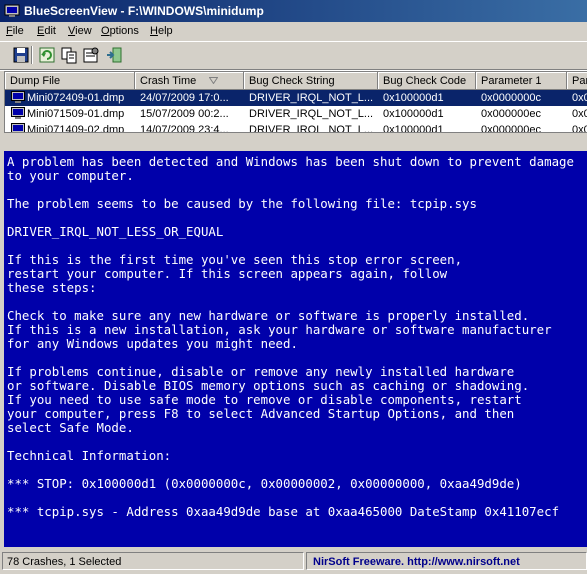 The image size is (587, 574). I want to click on bsod-line: select Safe Mode., so click(70, 427).